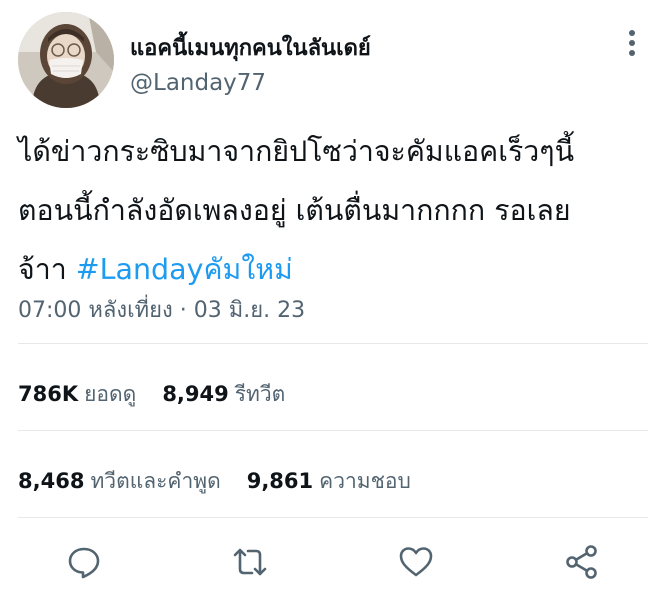  Describe the element at coordinates (250, 47) in the screenshot. I see `display-name: แอคนี้เมนทุกคนในลันเดย์` at that location.